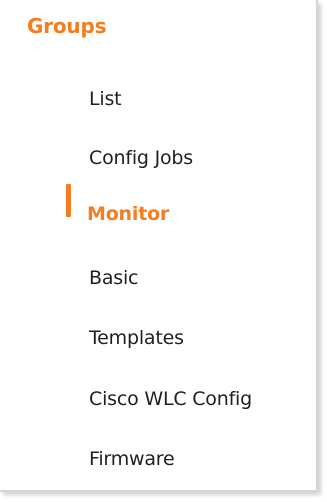 The width and height of the screenshot is (327, 502). I want to click on nav-item-basic: Basic, so click(114, 278).